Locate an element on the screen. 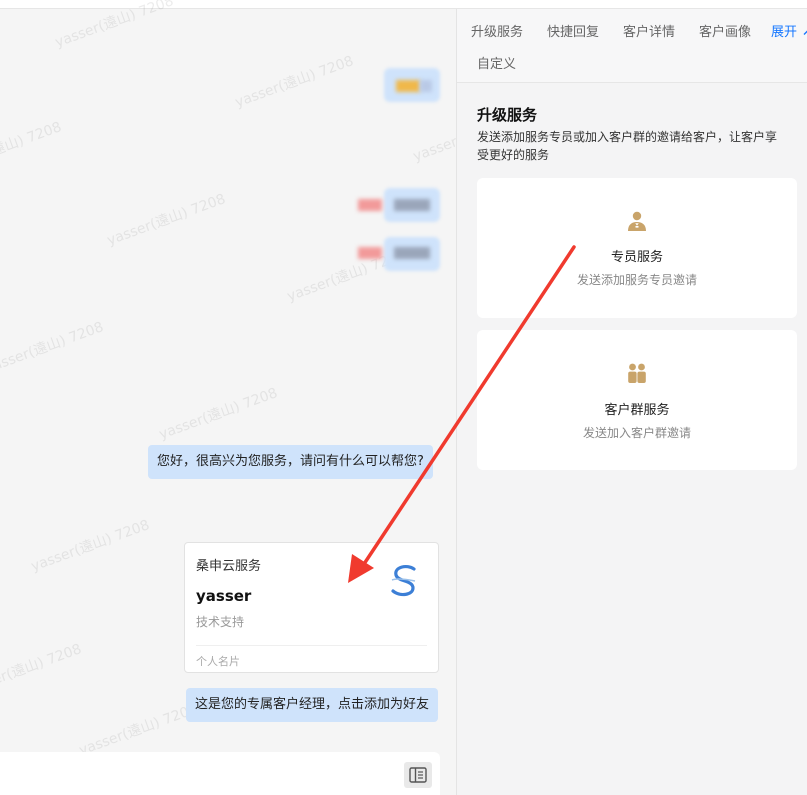 The width and height of the screenshot is (807, 795). contact-card: 桑申云服务 yasser 技术支持 个人名片 is located at coordinates (311, 607).